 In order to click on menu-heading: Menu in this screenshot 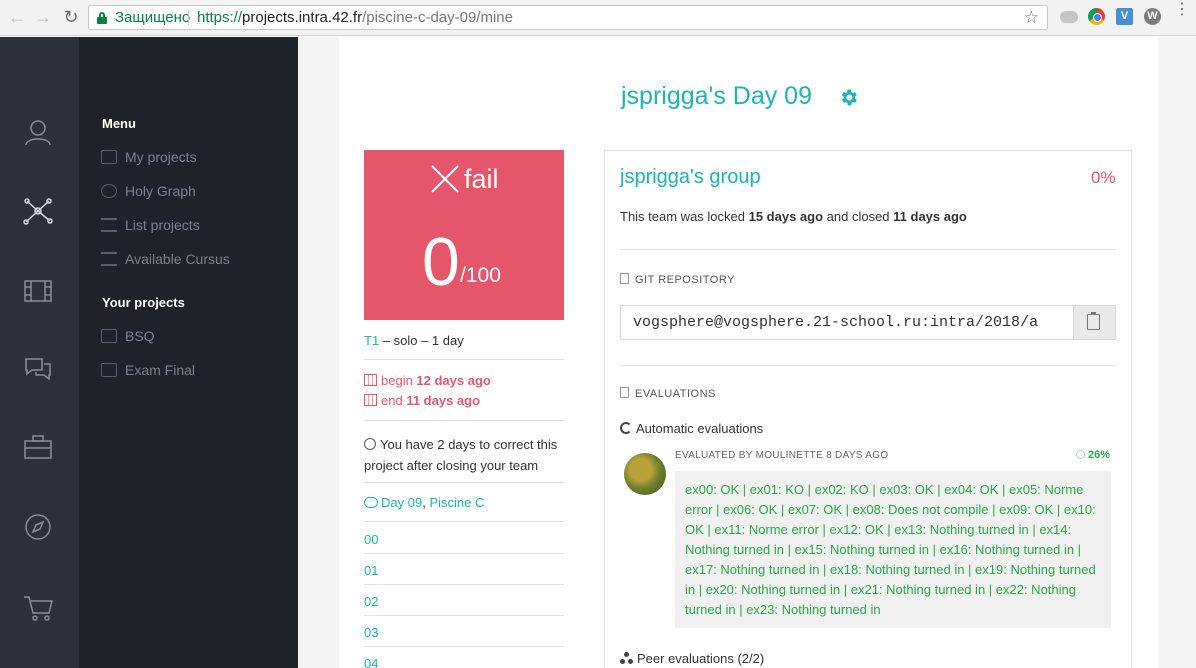, I will do `click(119, 123)`.